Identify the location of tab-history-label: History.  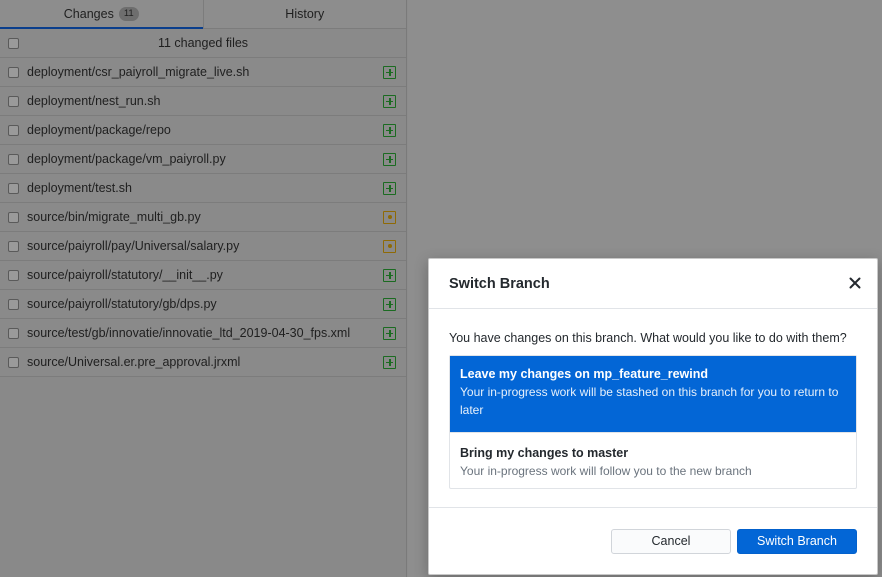
(305, 14).